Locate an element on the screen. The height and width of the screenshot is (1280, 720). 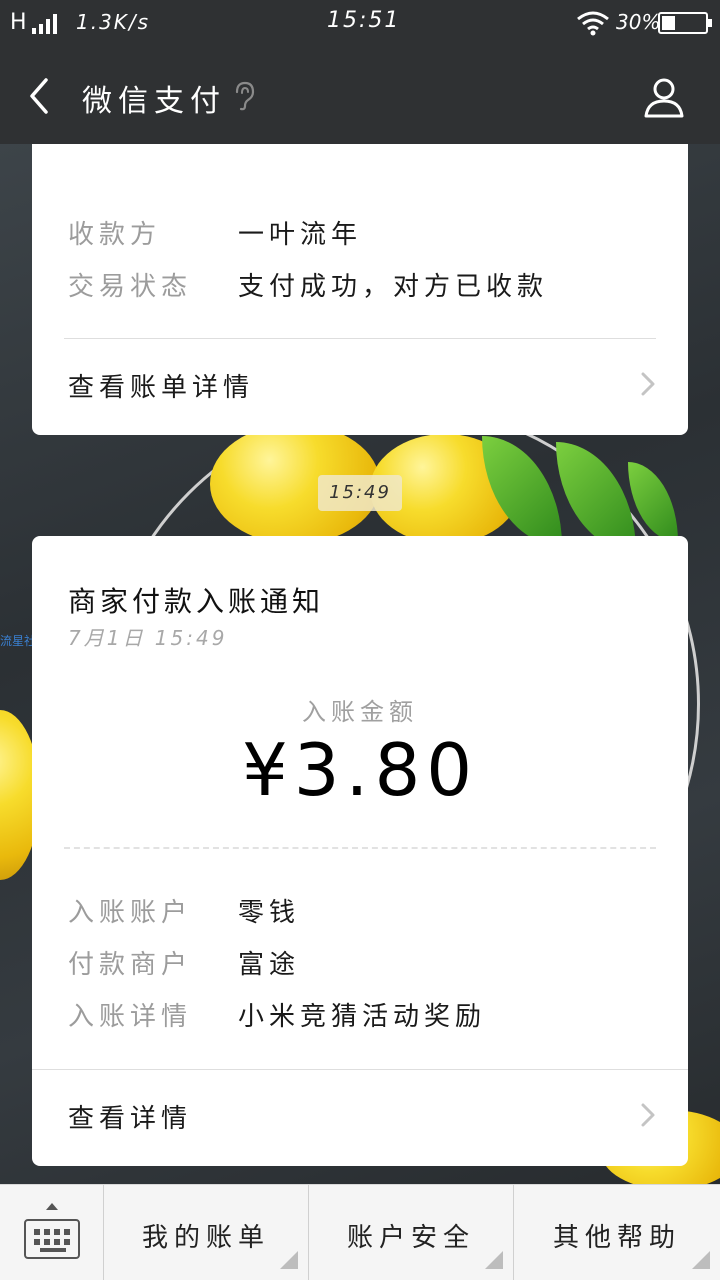
caret-up-icon is located at coordinates (52, 1206).